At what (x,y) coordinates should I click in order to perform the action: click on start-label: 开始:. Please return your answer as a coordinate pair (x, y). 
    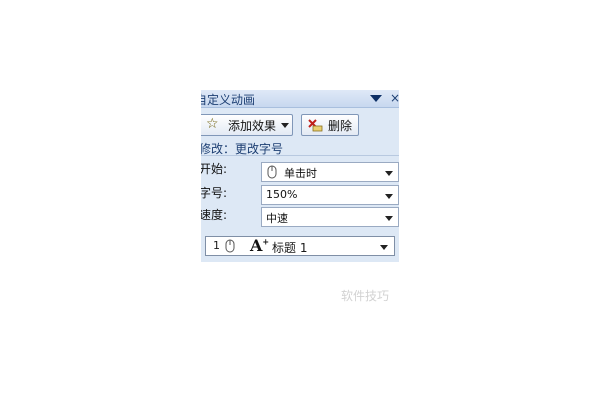
    Looking at the image, I should click on (214, 169).